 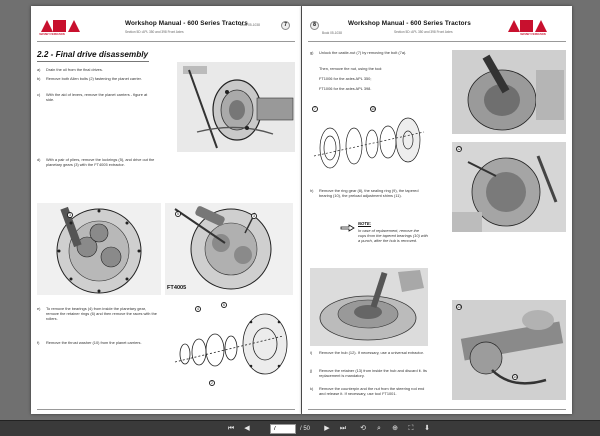 I want to click on download-icon: ⬇, so click(x=427, y=429).